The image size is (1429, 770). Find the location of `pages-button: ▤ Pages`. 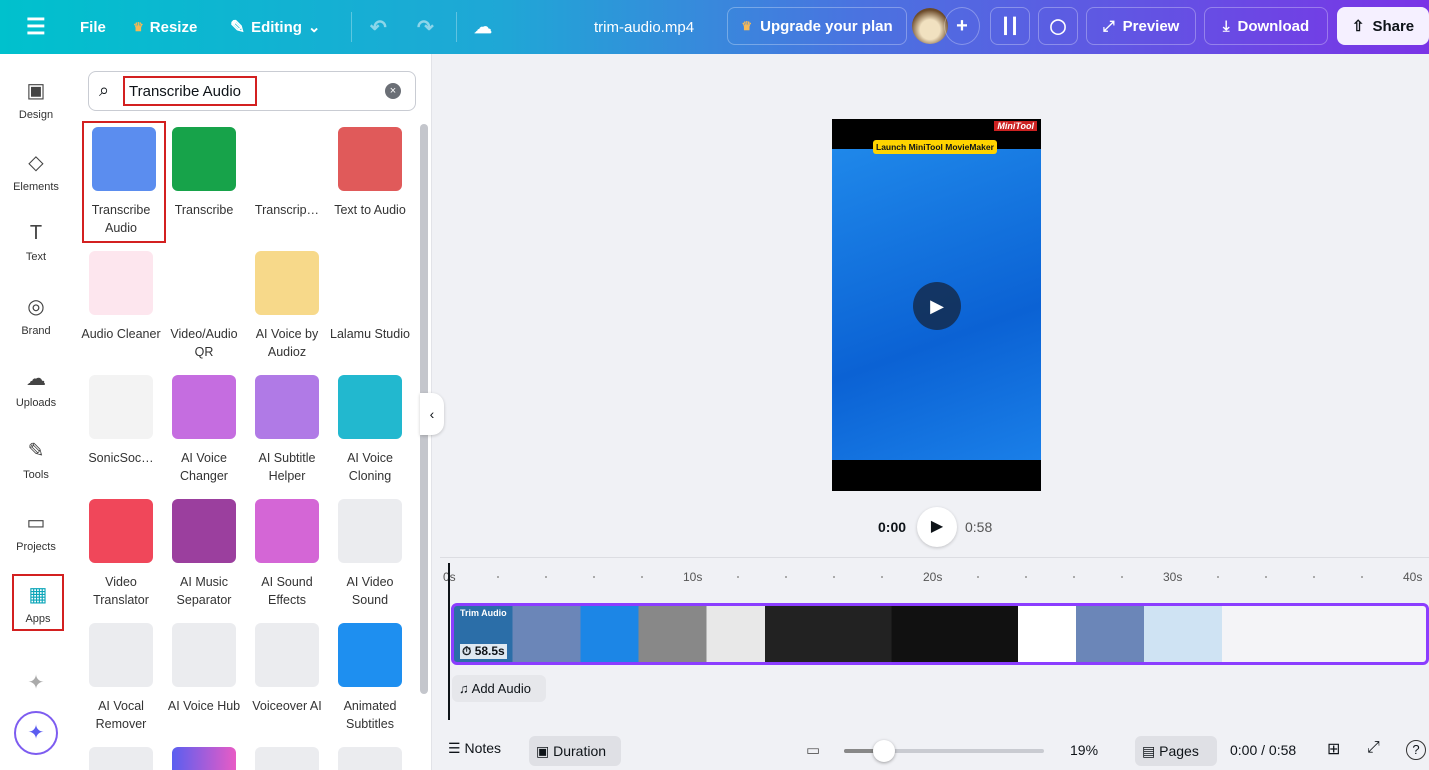

pages-button: ▤ Pages is located at coordinates (1176, 751).